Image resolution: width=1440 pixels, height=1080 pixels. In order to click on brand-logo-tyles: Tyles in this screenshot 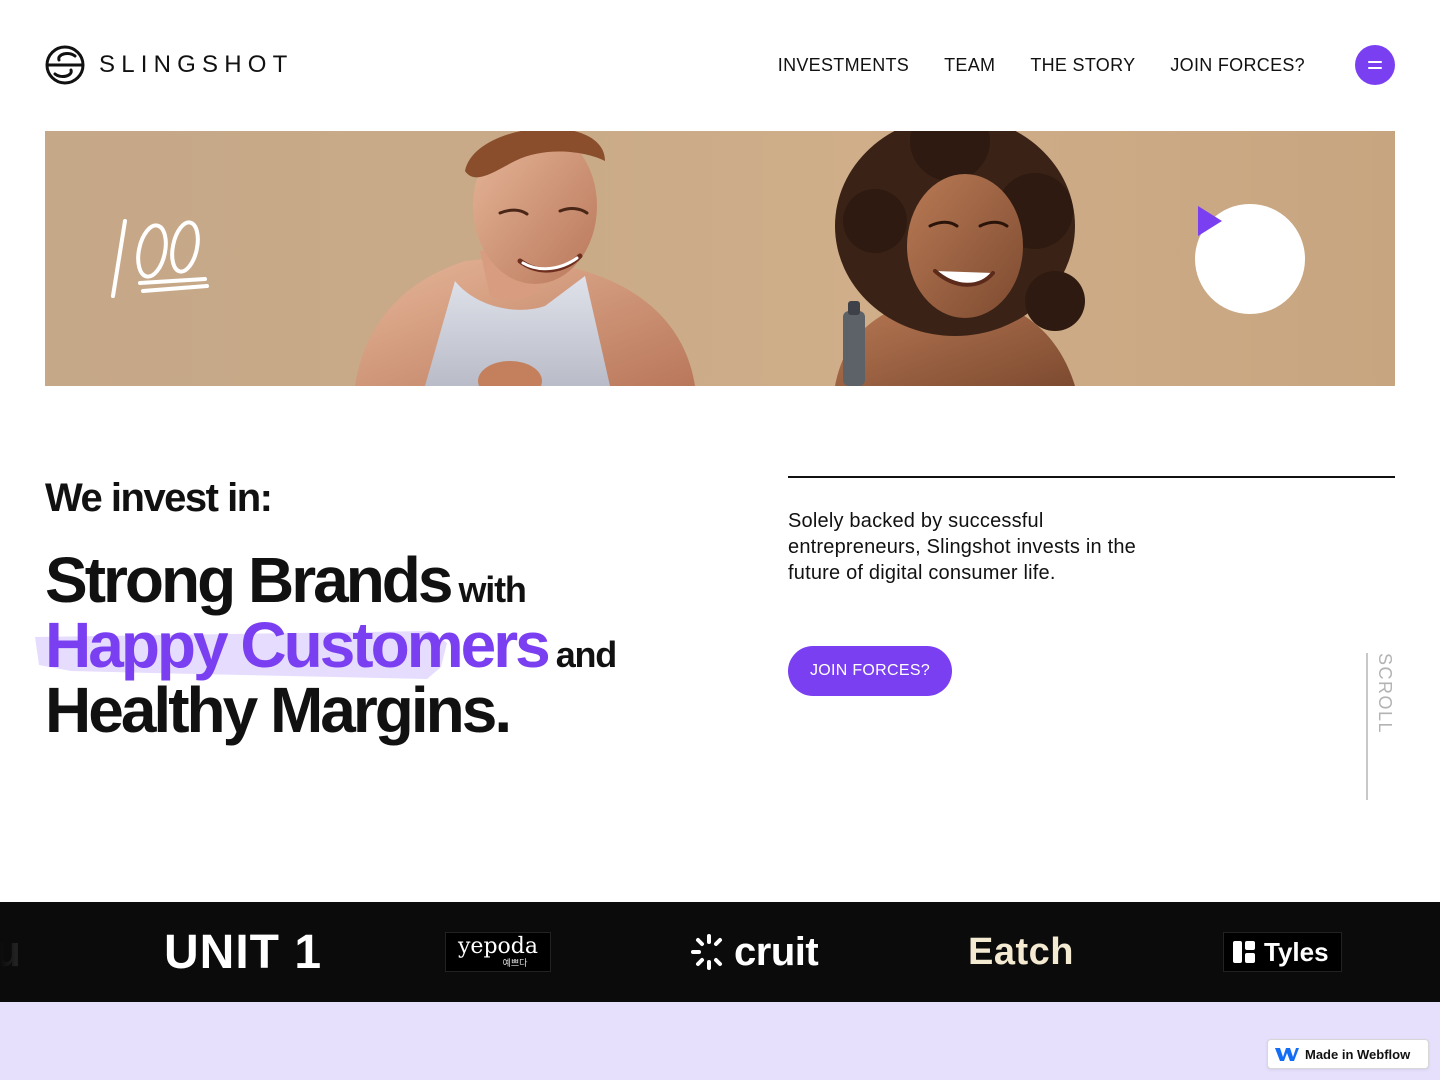, I will do `click(1282, 952)`.